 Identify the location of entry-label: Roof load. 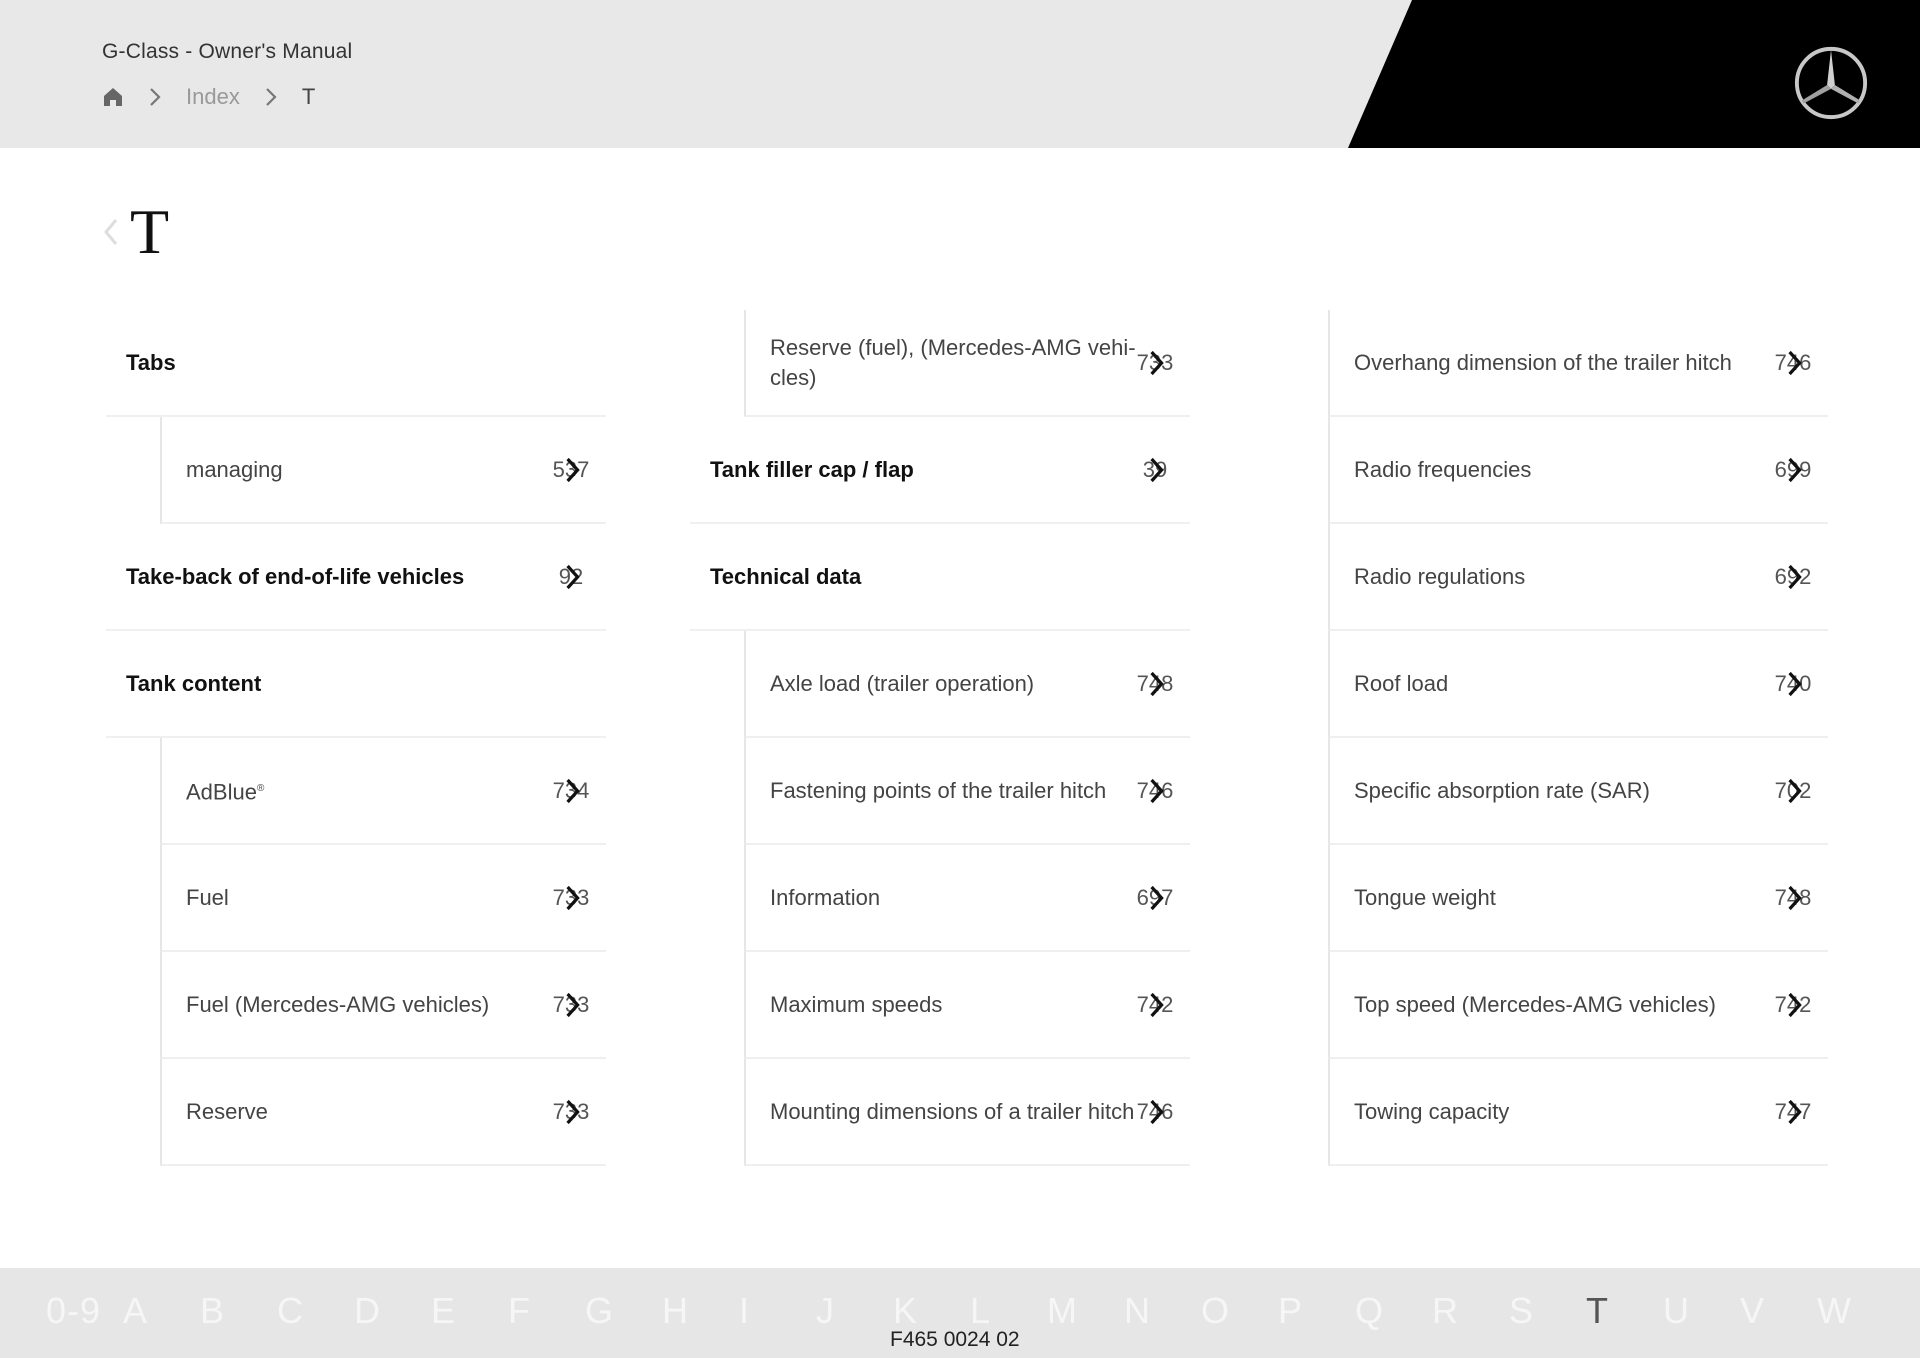
(1401, 684).